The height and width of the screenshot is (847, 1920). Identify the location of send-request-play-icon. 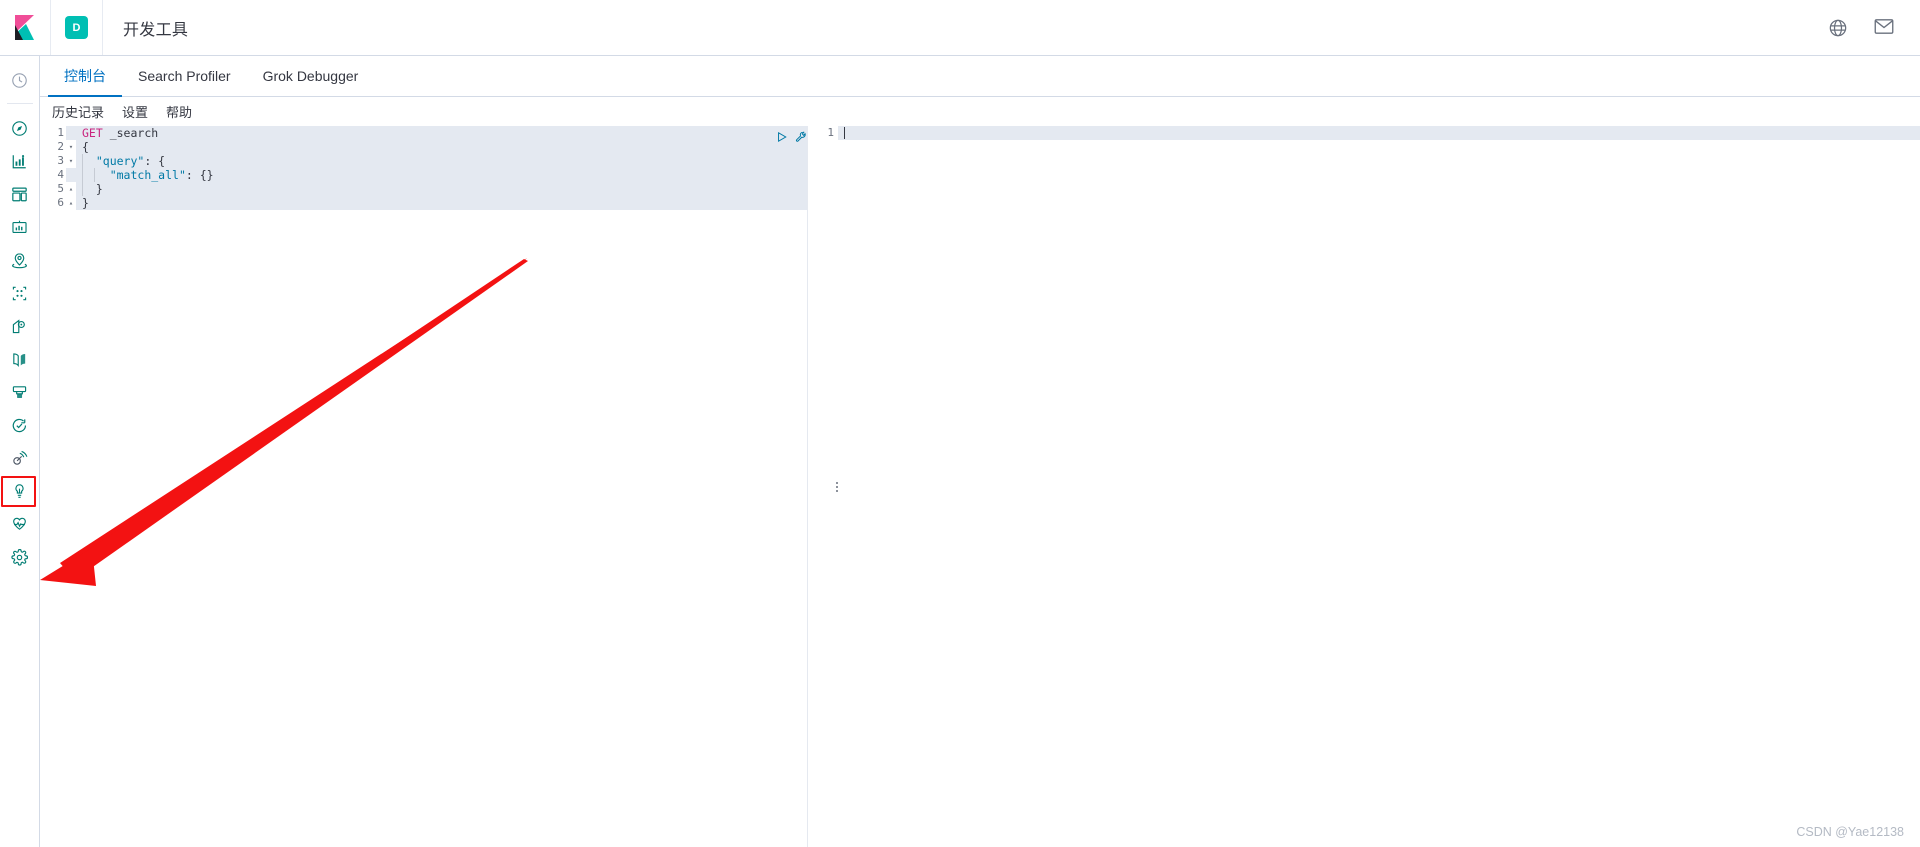
(782, 136).